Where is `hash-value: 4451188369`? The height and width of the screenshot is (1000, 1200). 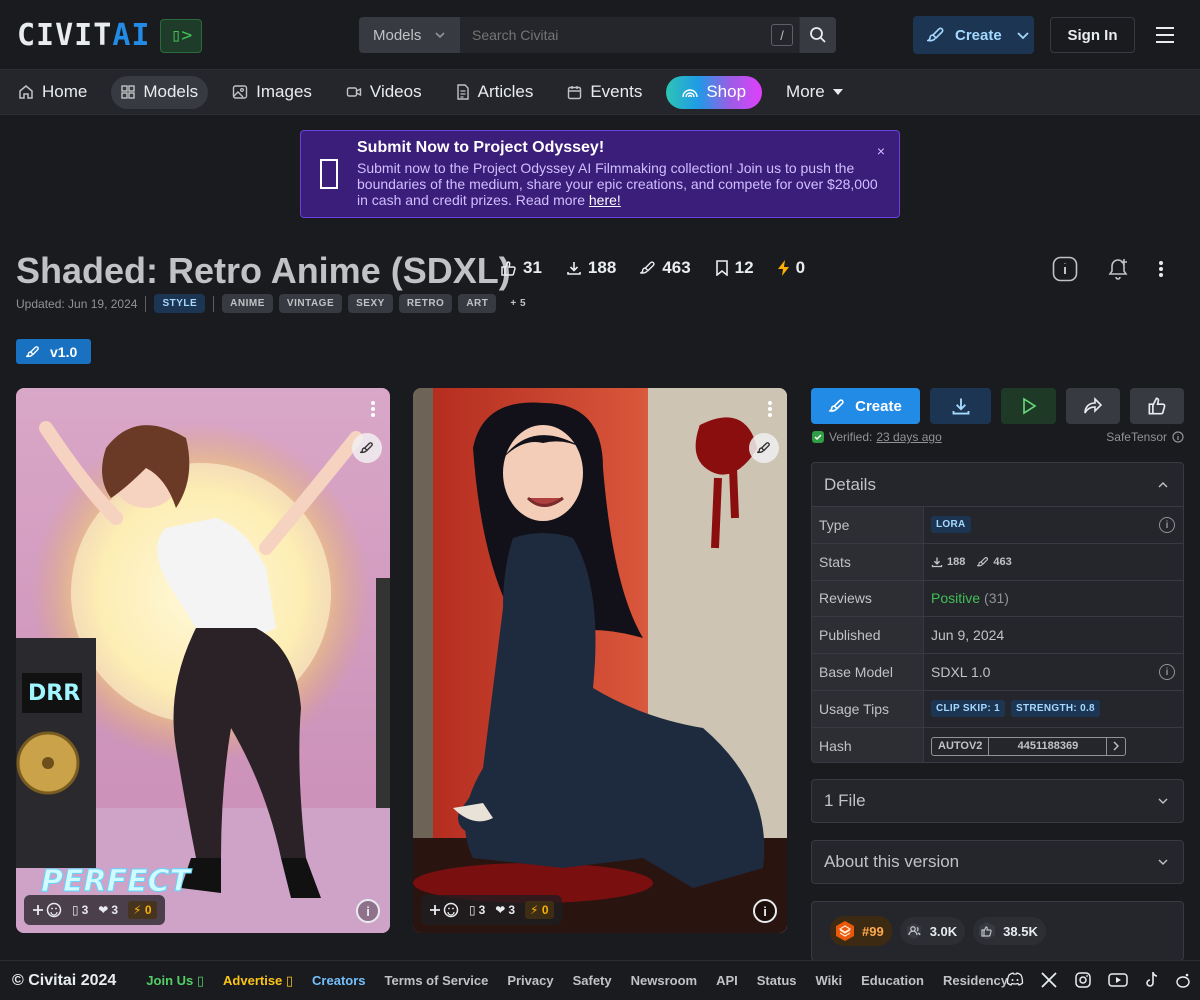
hash-value: 4451188369 is located at coordinates (1048, 746).